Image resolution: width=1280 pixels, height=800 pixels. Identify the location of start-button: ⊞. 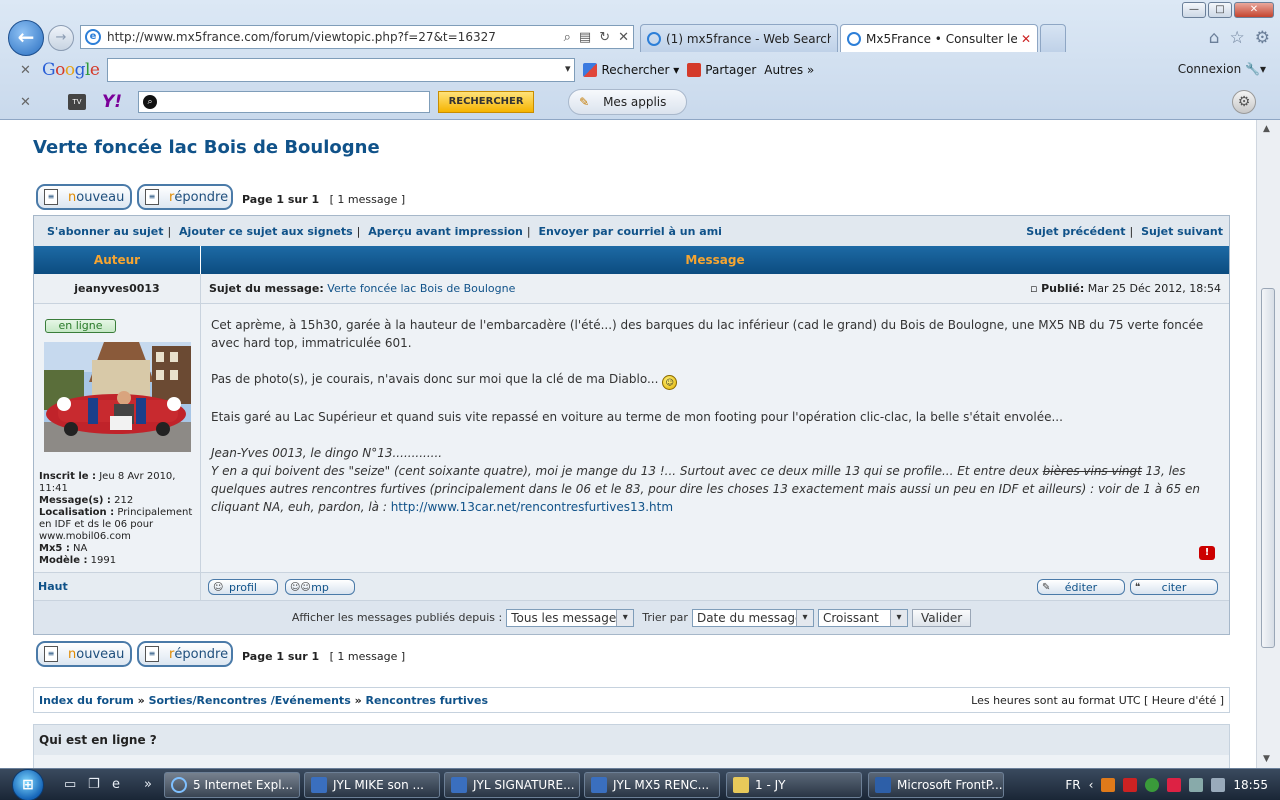
(27, 784).